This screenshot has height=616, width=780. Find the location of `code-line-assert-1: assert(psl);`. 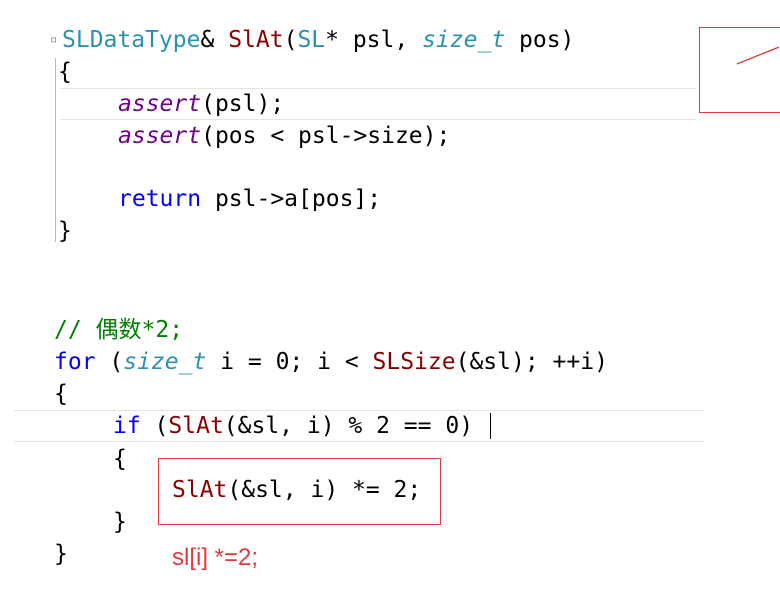

code-line-assert-1: assert(psl); is located at coordinates (201, 104).